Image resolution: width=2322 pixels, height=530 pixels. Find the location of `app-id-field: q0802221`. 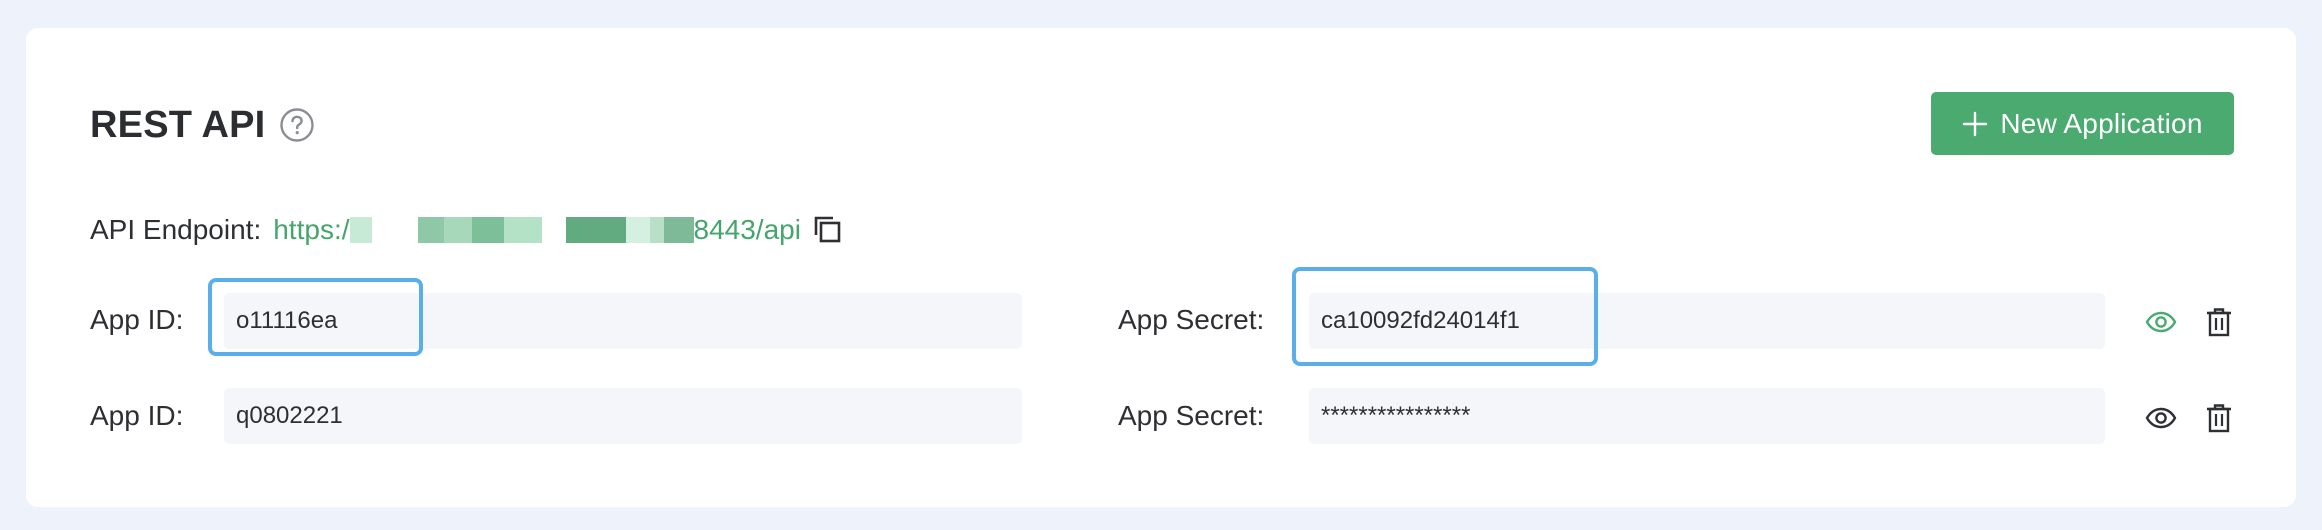

app-id-field: q0802221 is located at coordinates (623, 416).